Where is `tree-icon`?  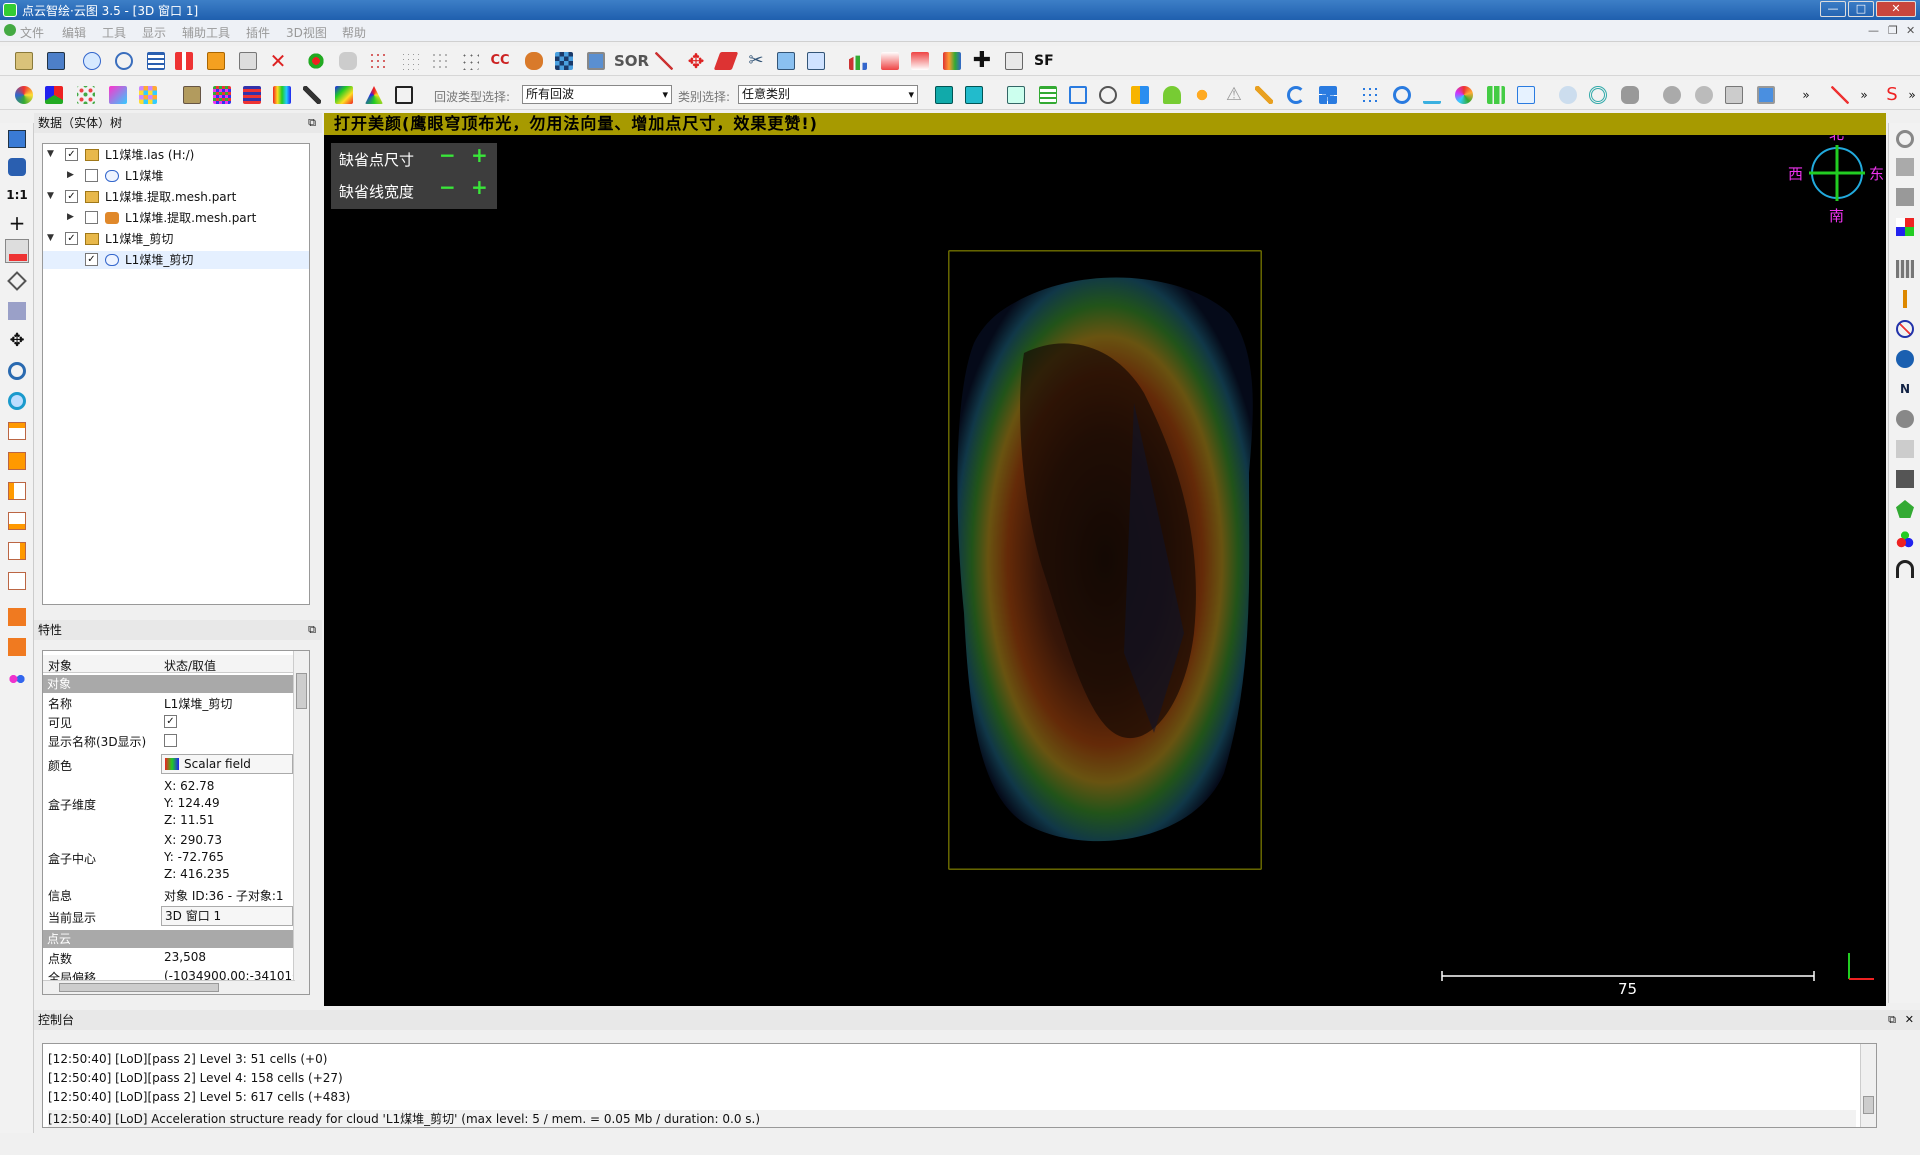 tree-icon is located at coordinates (1172, 95).